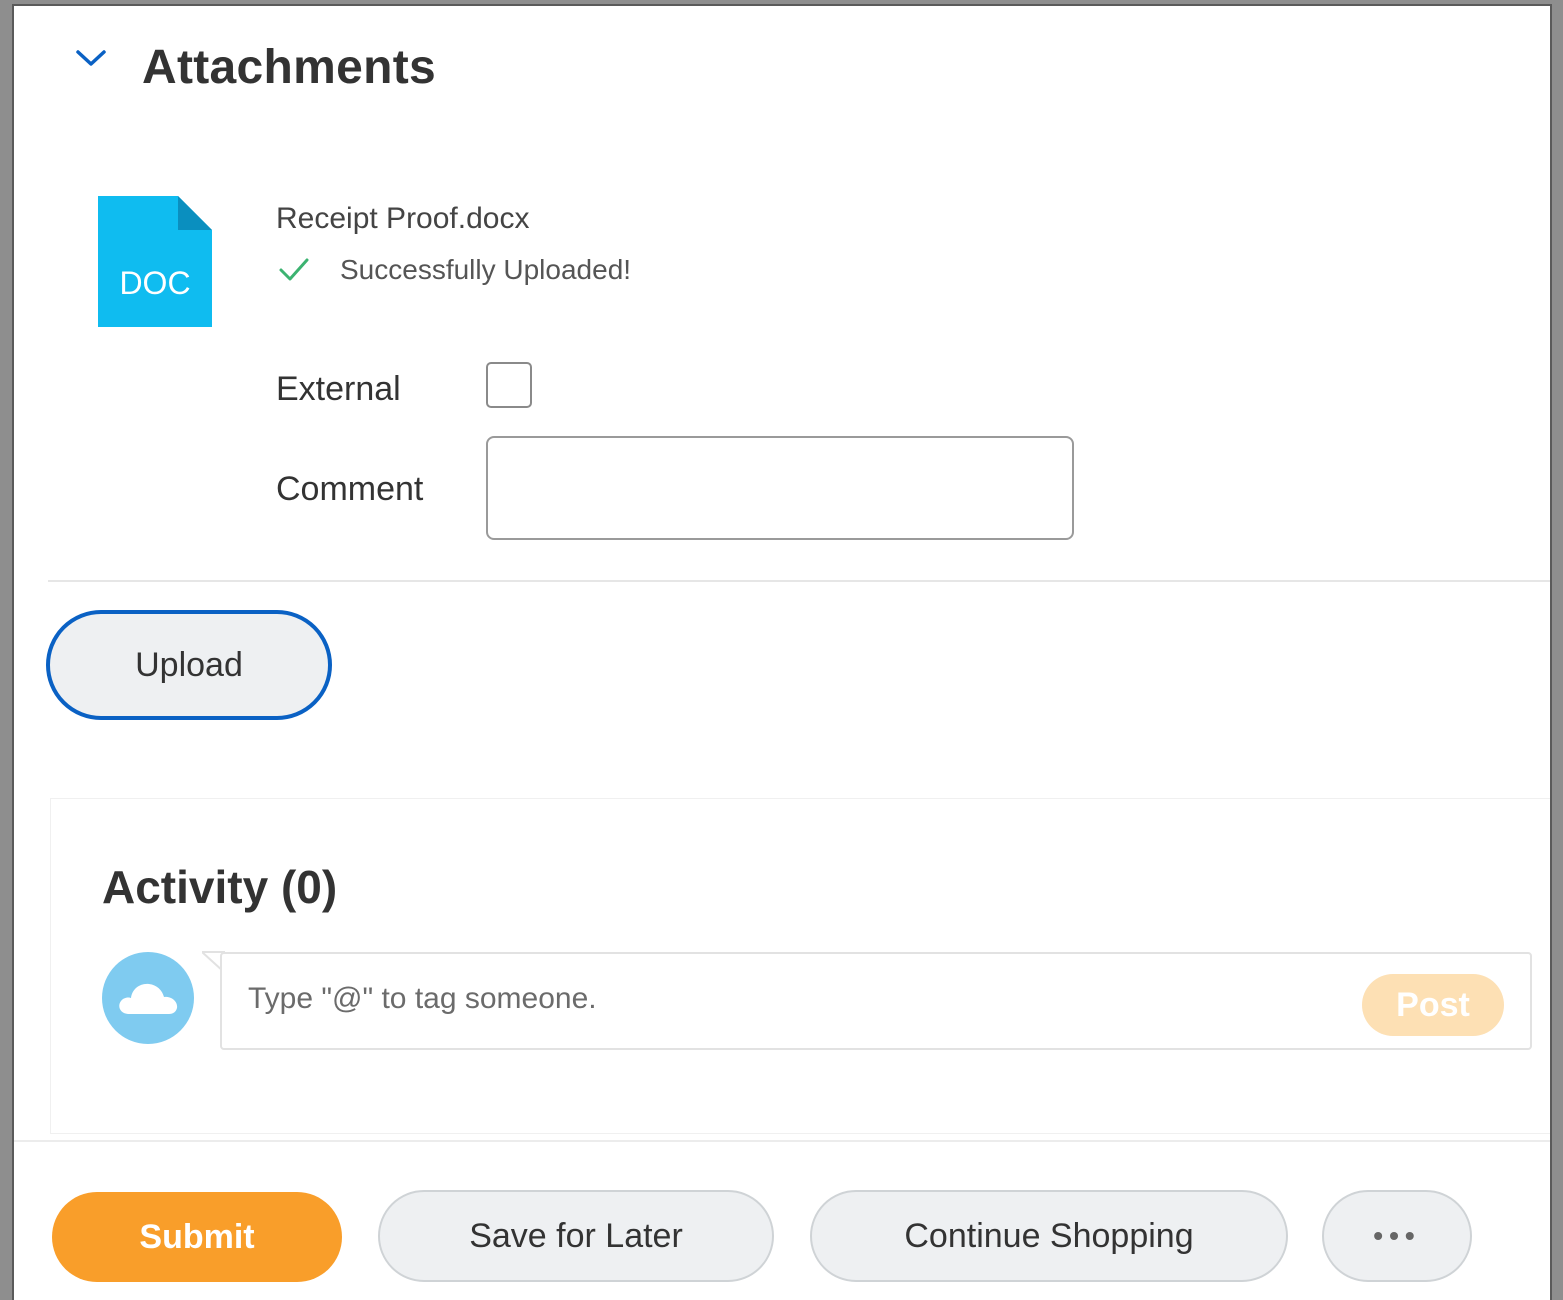  Describe the element at coordinates (403, 218) in the screenshot. I see `file-name: Receipt Proof.docx` at that location.